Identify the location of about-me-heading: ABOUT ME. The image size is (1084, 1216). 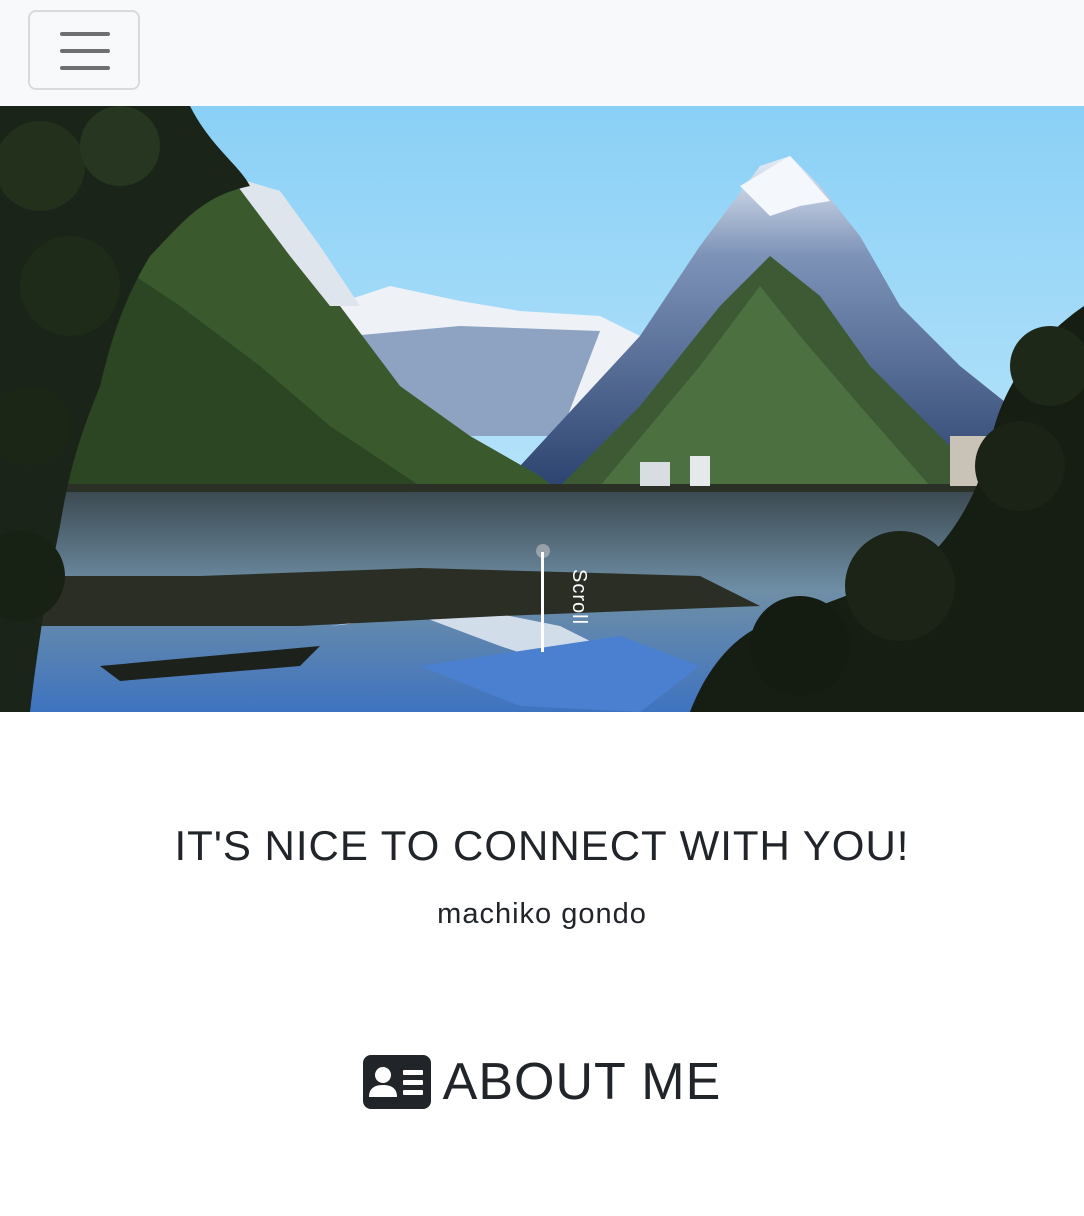
(542, 1082).